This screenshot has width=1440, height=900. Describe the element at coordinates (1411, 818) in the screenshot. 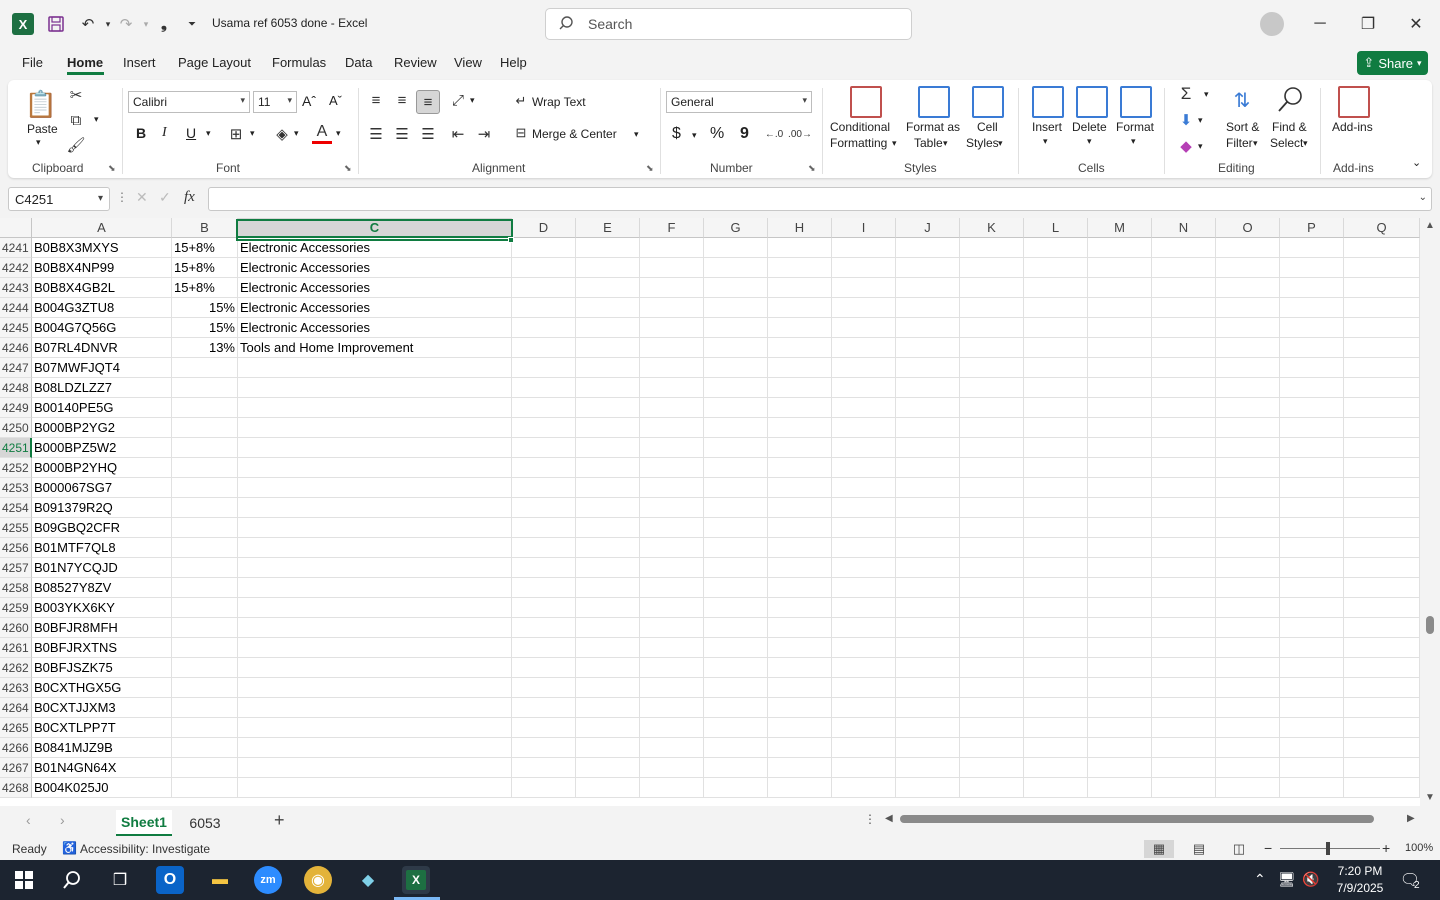

I see `scroll-right-icon: ▶` at that location.